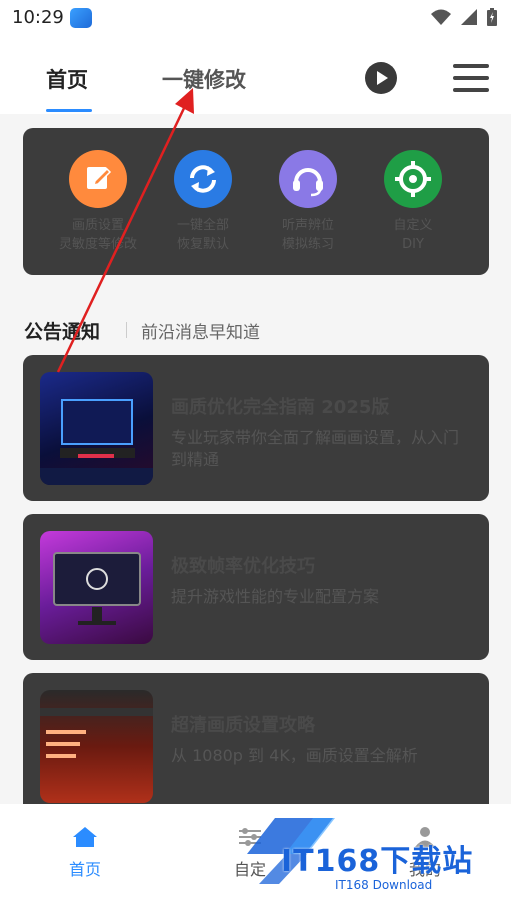  I want to click on quick-action-label: 一键全部 恢复默认, so click(202, 235).